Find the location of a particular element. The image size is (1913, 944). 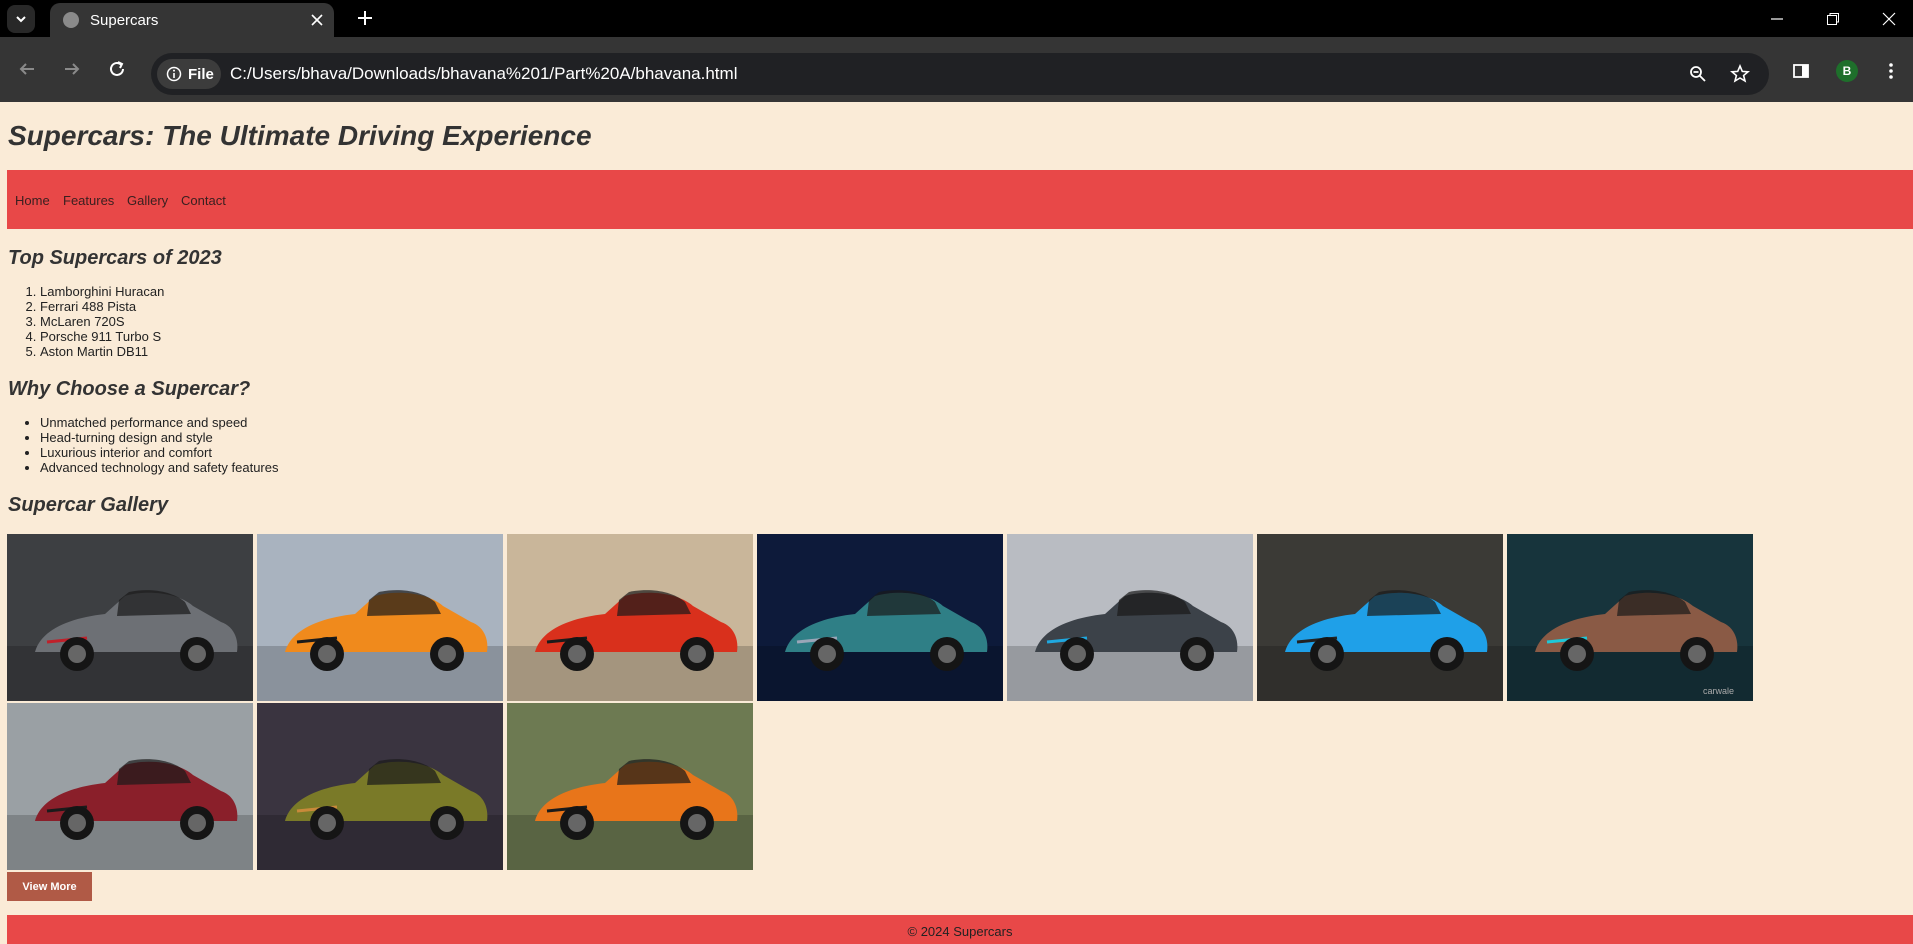

restore-button is located at coordinates (1833, 18).